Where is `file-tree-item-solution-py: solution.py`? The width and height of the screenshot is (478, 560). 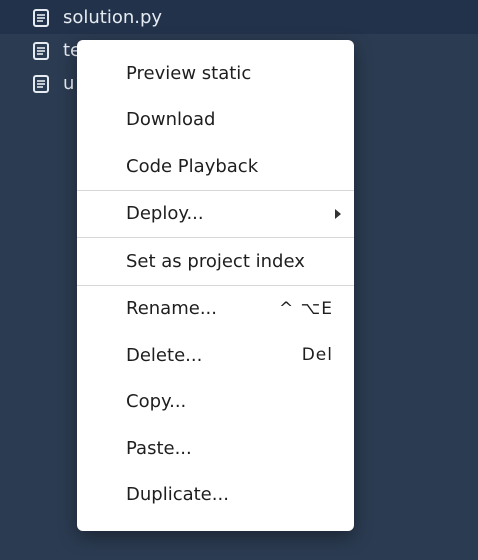
file-tree-item-solution-py: solution.py is located at coordinates (239, 17).